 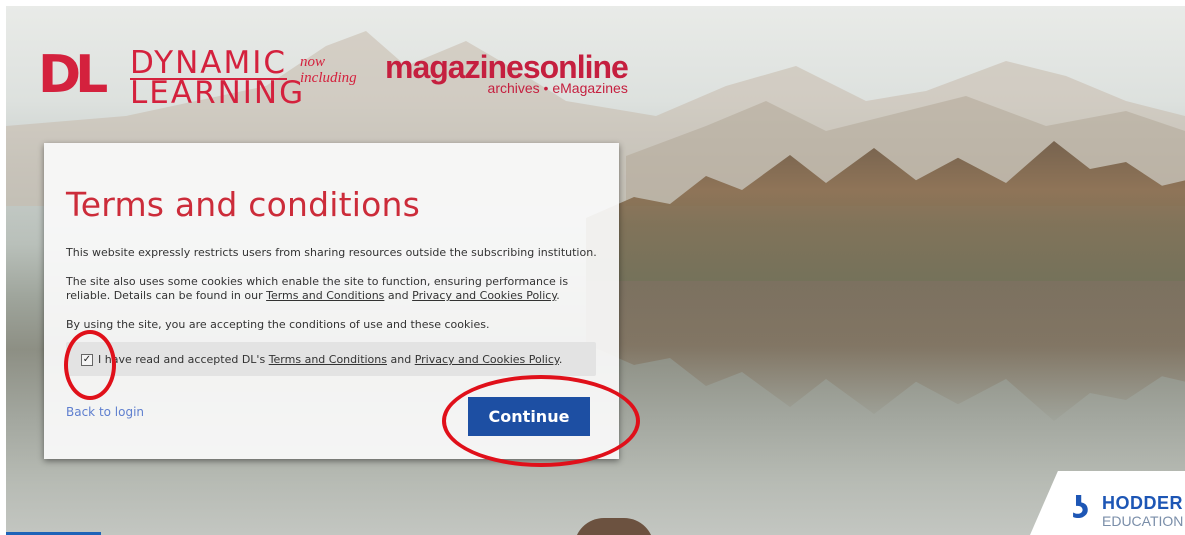 What do you see at coordinates (885, 351) in the screenshot?
I see `lake-reflection` at bounding box center [885, 351].